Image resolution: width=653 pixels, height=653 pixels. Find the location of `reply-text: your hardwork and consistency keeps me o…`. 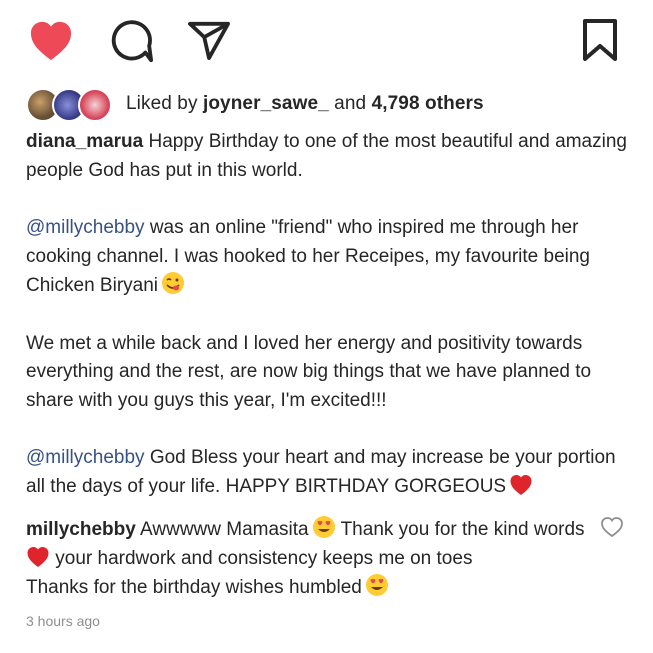

reply-text: your hardwork and consistency keeps me o… is located at coordinates (261, 558).